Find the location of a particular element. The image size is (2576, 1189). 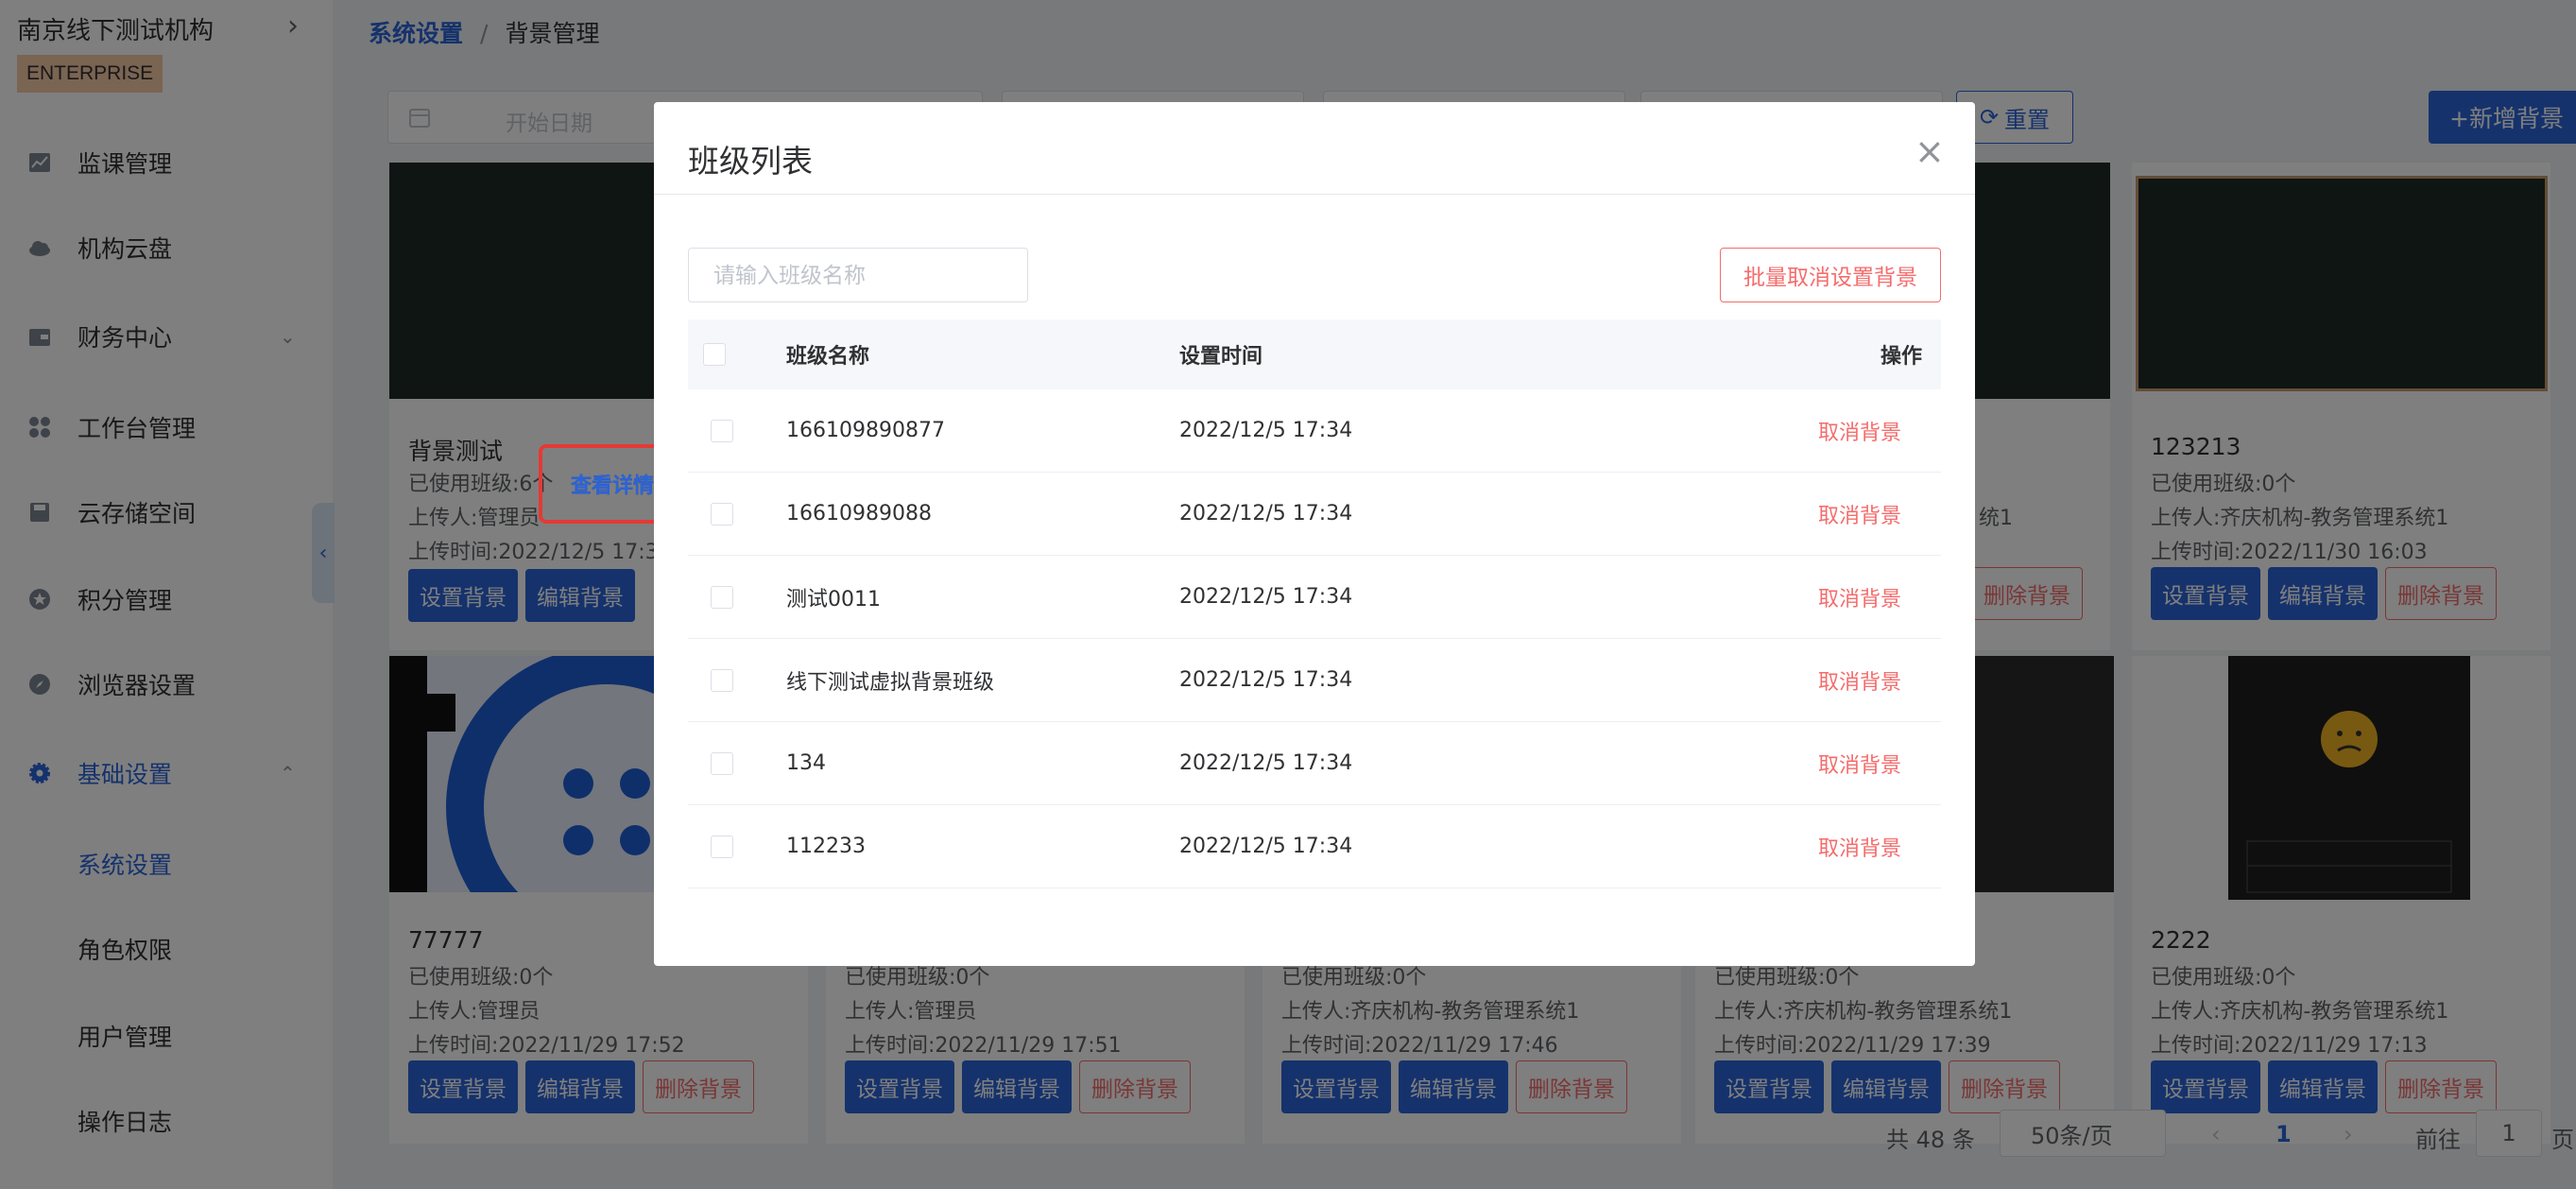

table-row: 16610989088 2022/12/5 17:34 取消背景 is located at coordinates (1314, 515).